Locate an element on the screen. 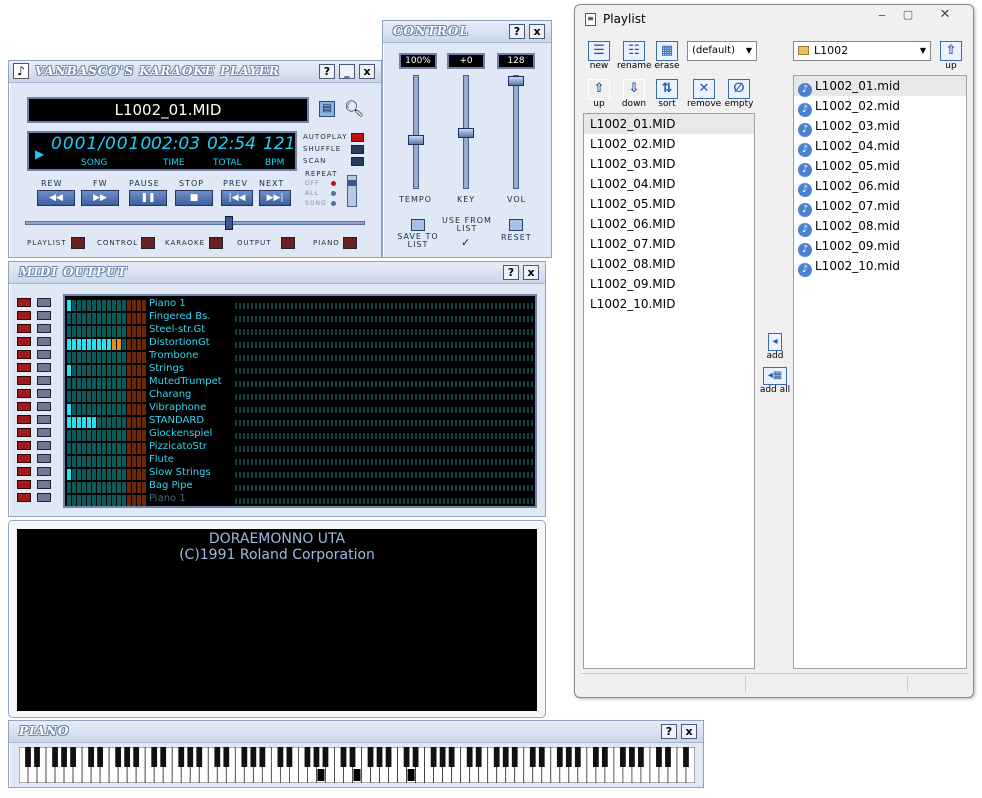 The image size is (982, 798). scan-toggle is located at coordinates (357, 161).